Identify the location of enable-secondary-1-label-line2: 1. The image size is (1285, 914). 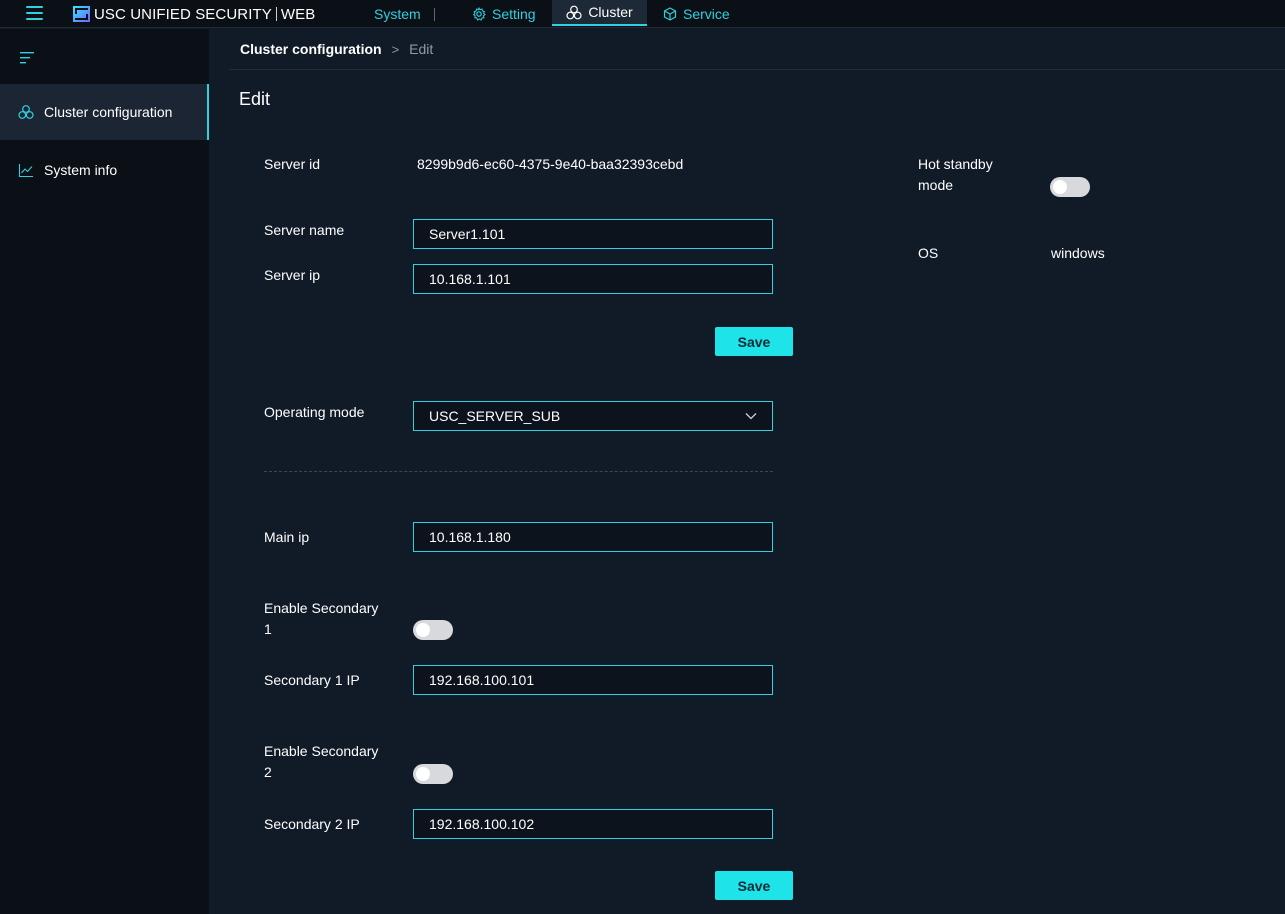
(268, 629).